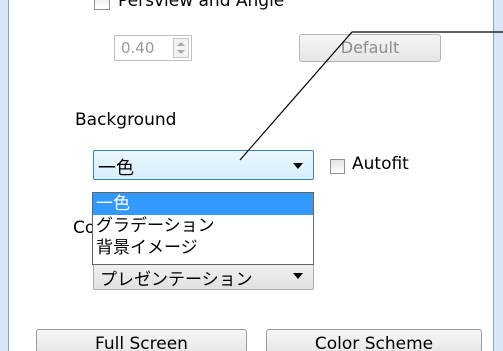 This screenshot has width=503, height=351. I want to click on color-scheme-button: Color Scheme, so click(374, 340).